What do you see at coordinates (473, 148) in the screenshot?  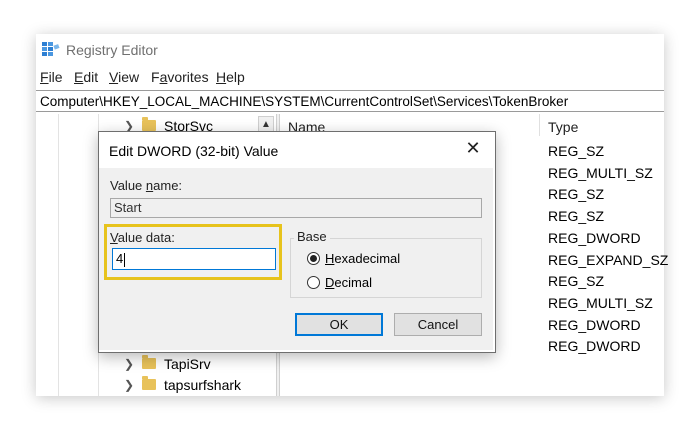 I see `close-icon: ✕` at bounding box center [473, 148].